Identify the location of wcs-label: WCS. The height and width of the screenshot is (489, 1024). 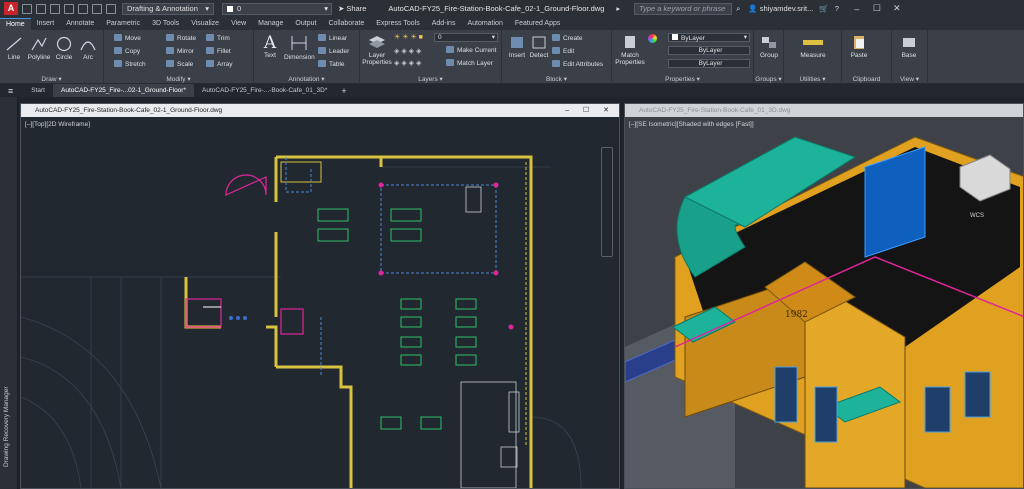
(977, 216).